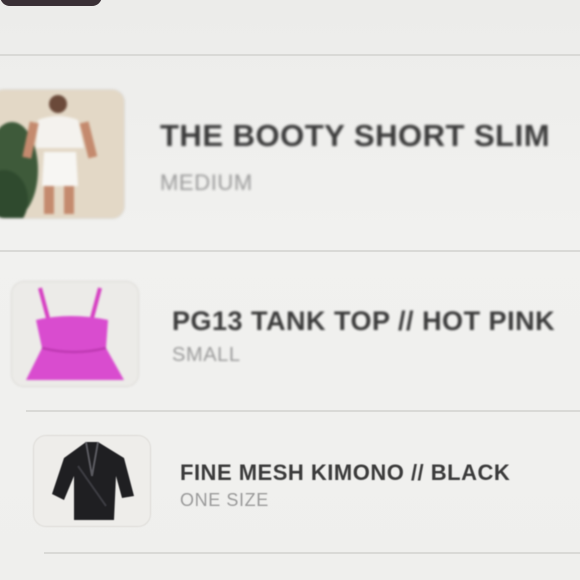 The image size is (580, 580). What do you see at coordinates (345, 473) in the screenshot?
I see `product-title: FINE MESH KIMONO // BLACK` at bounding box center [345, 473].